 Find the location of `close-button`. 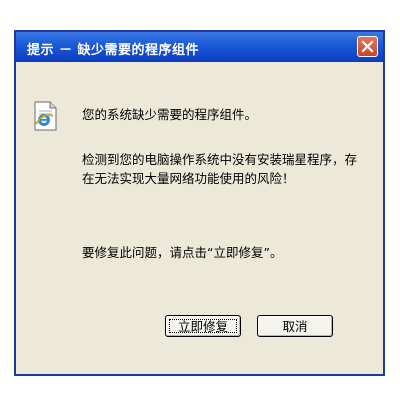

close-button is located at coordinates (367, 46).